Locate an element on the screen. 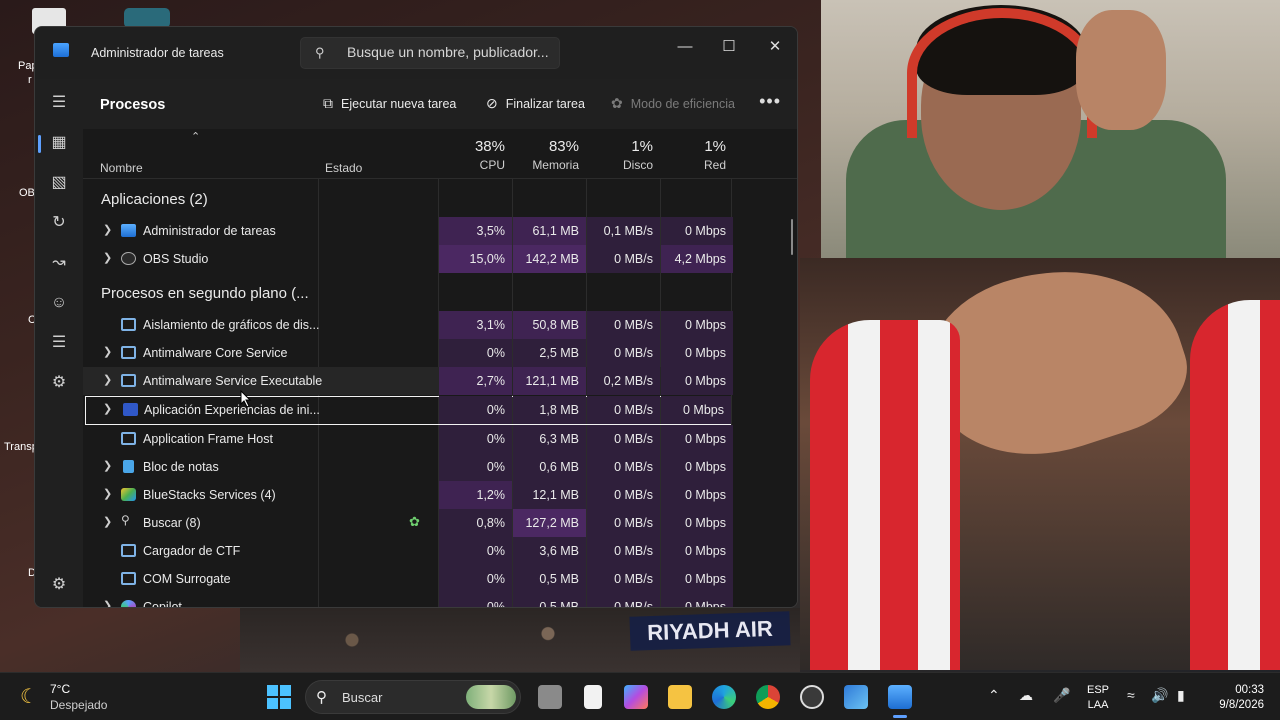  obs-taskbar-icon is located at coordinates (812, 697).